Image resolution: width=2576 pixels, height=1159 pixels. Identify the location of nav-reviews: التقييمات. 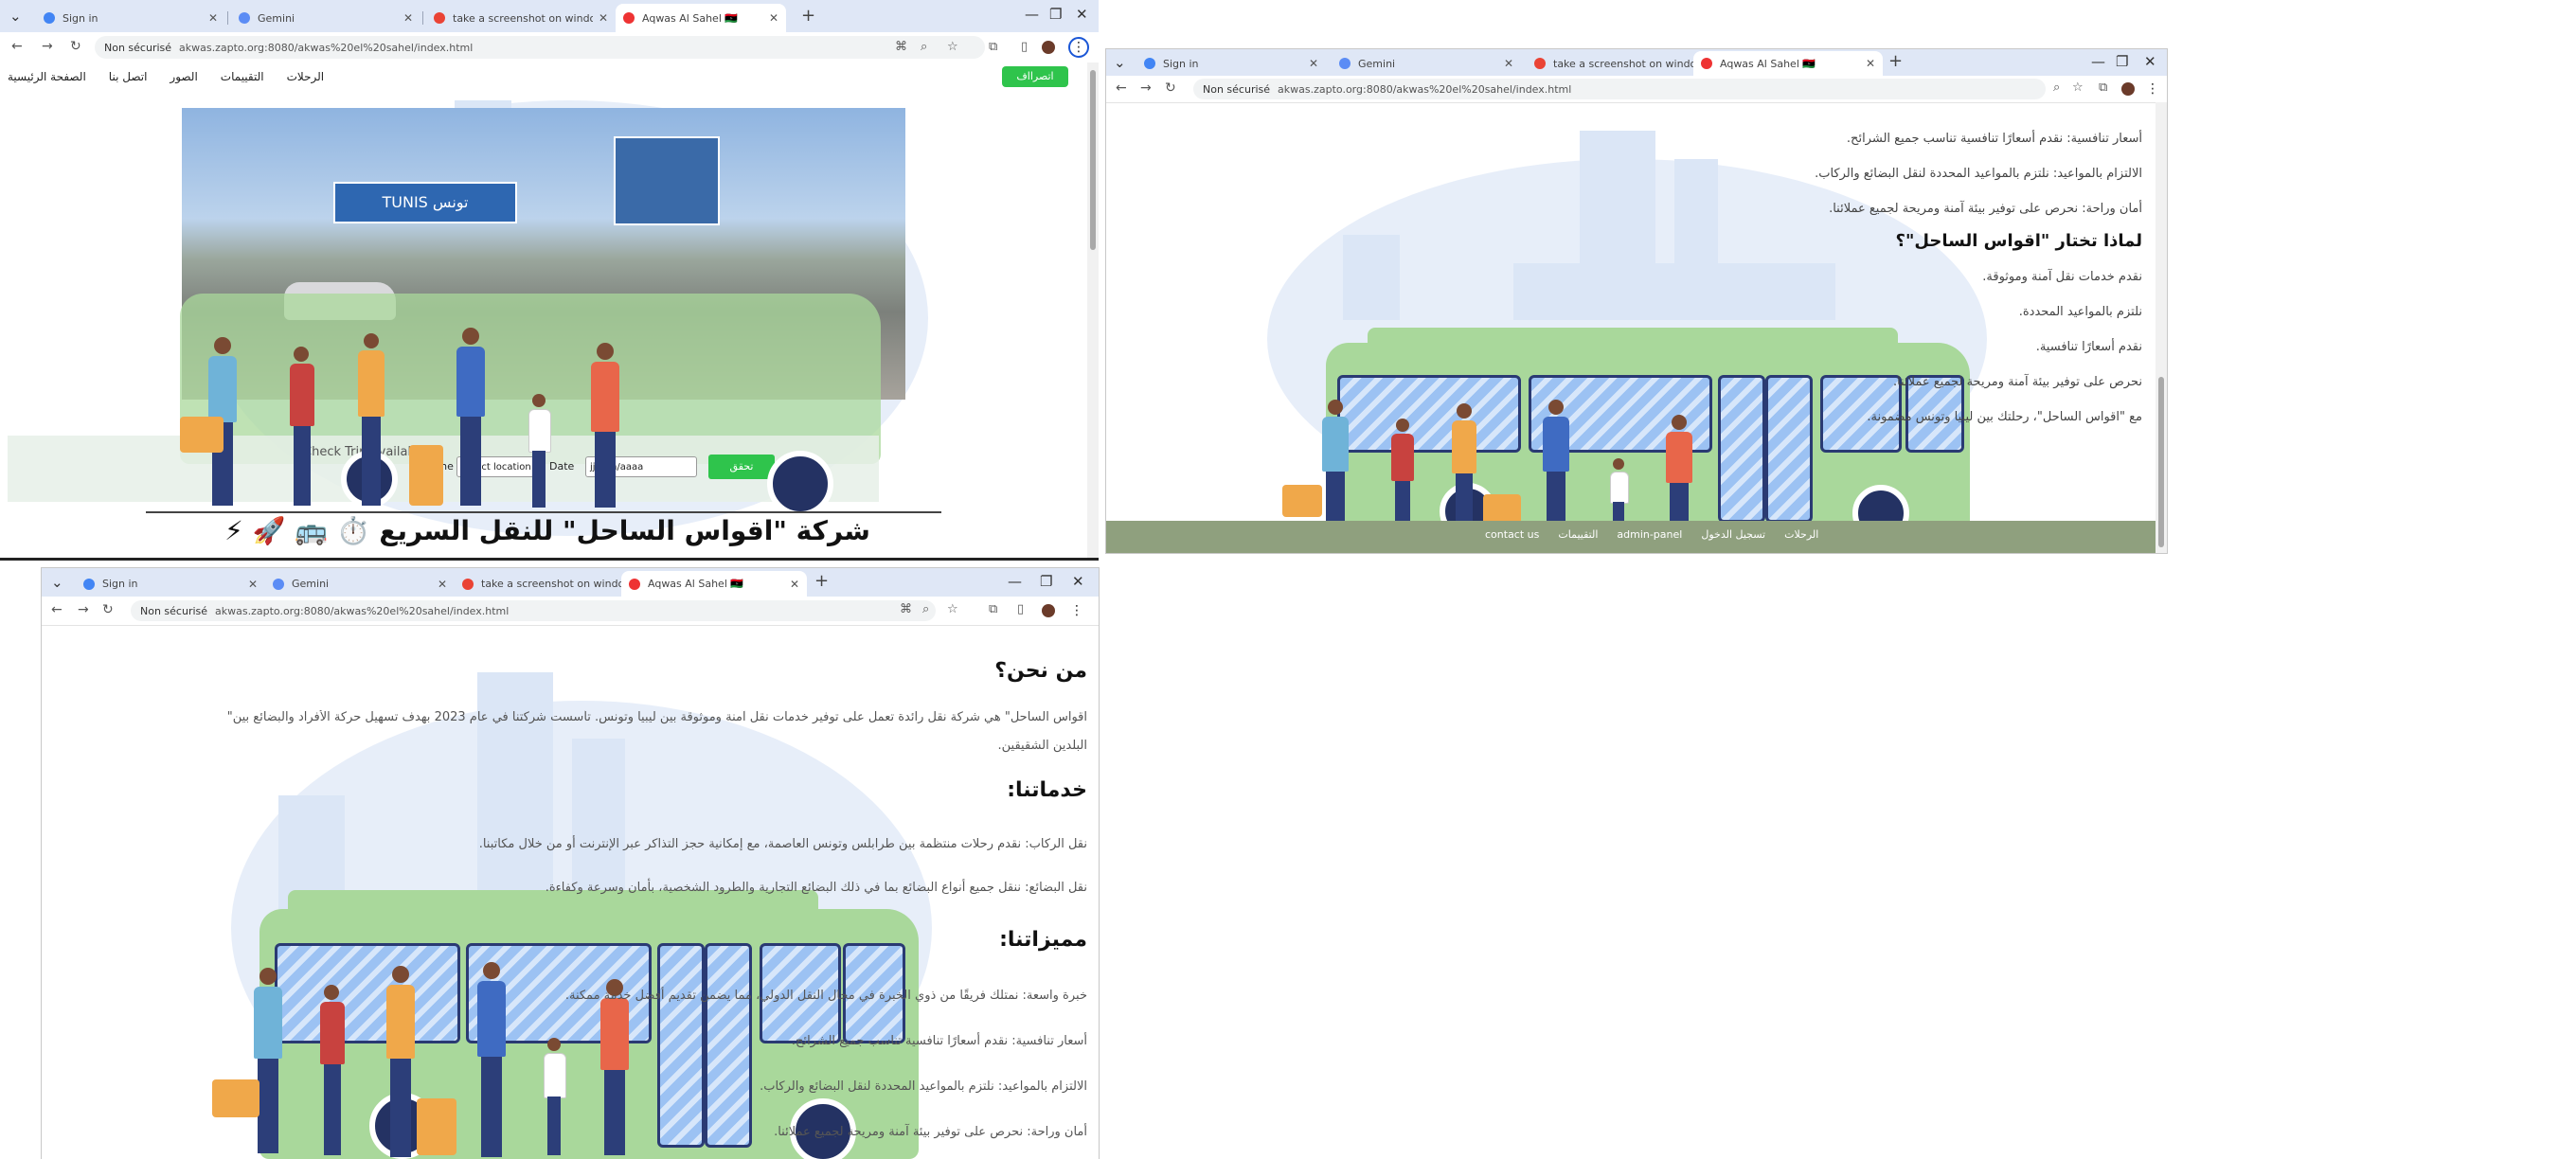
(242, 76).